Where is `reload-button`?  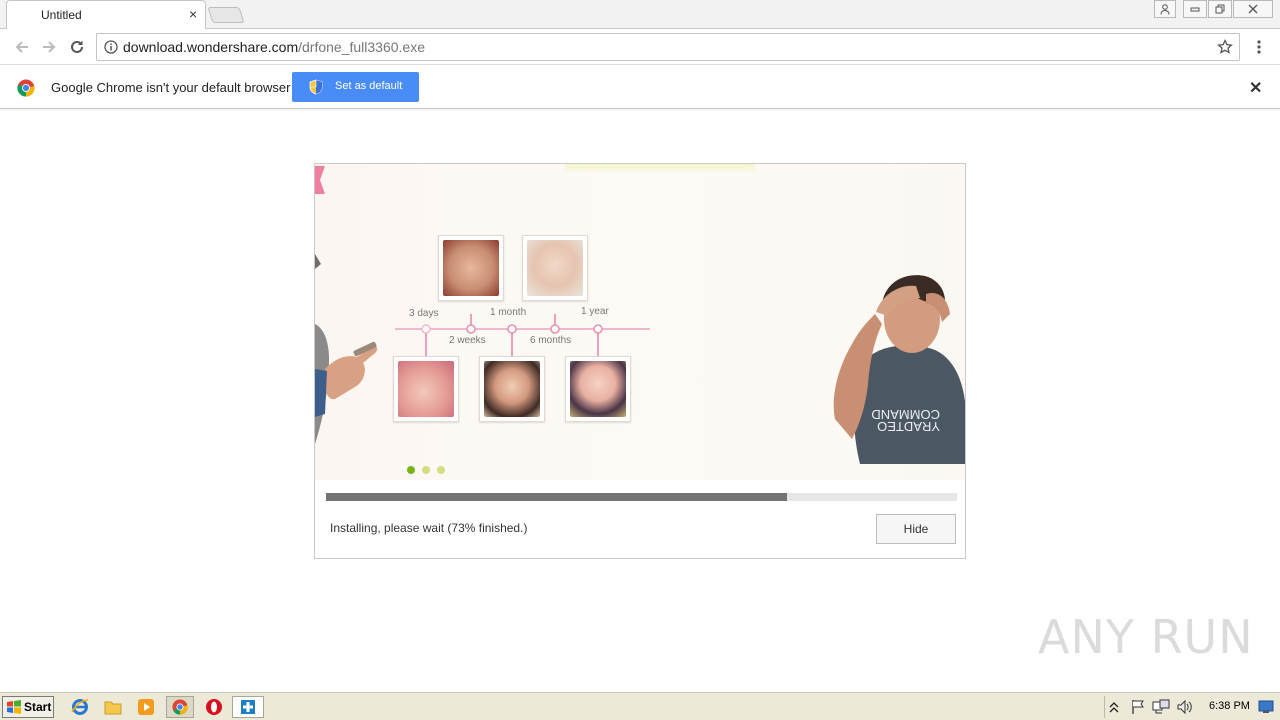
reload-button is located at coordinates (77, 47).